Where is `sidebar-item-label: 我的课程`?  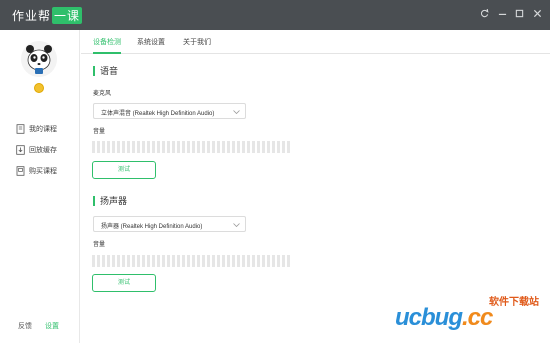
sidebar-item-label: 我的课程 is located at coordinates (43, 129).